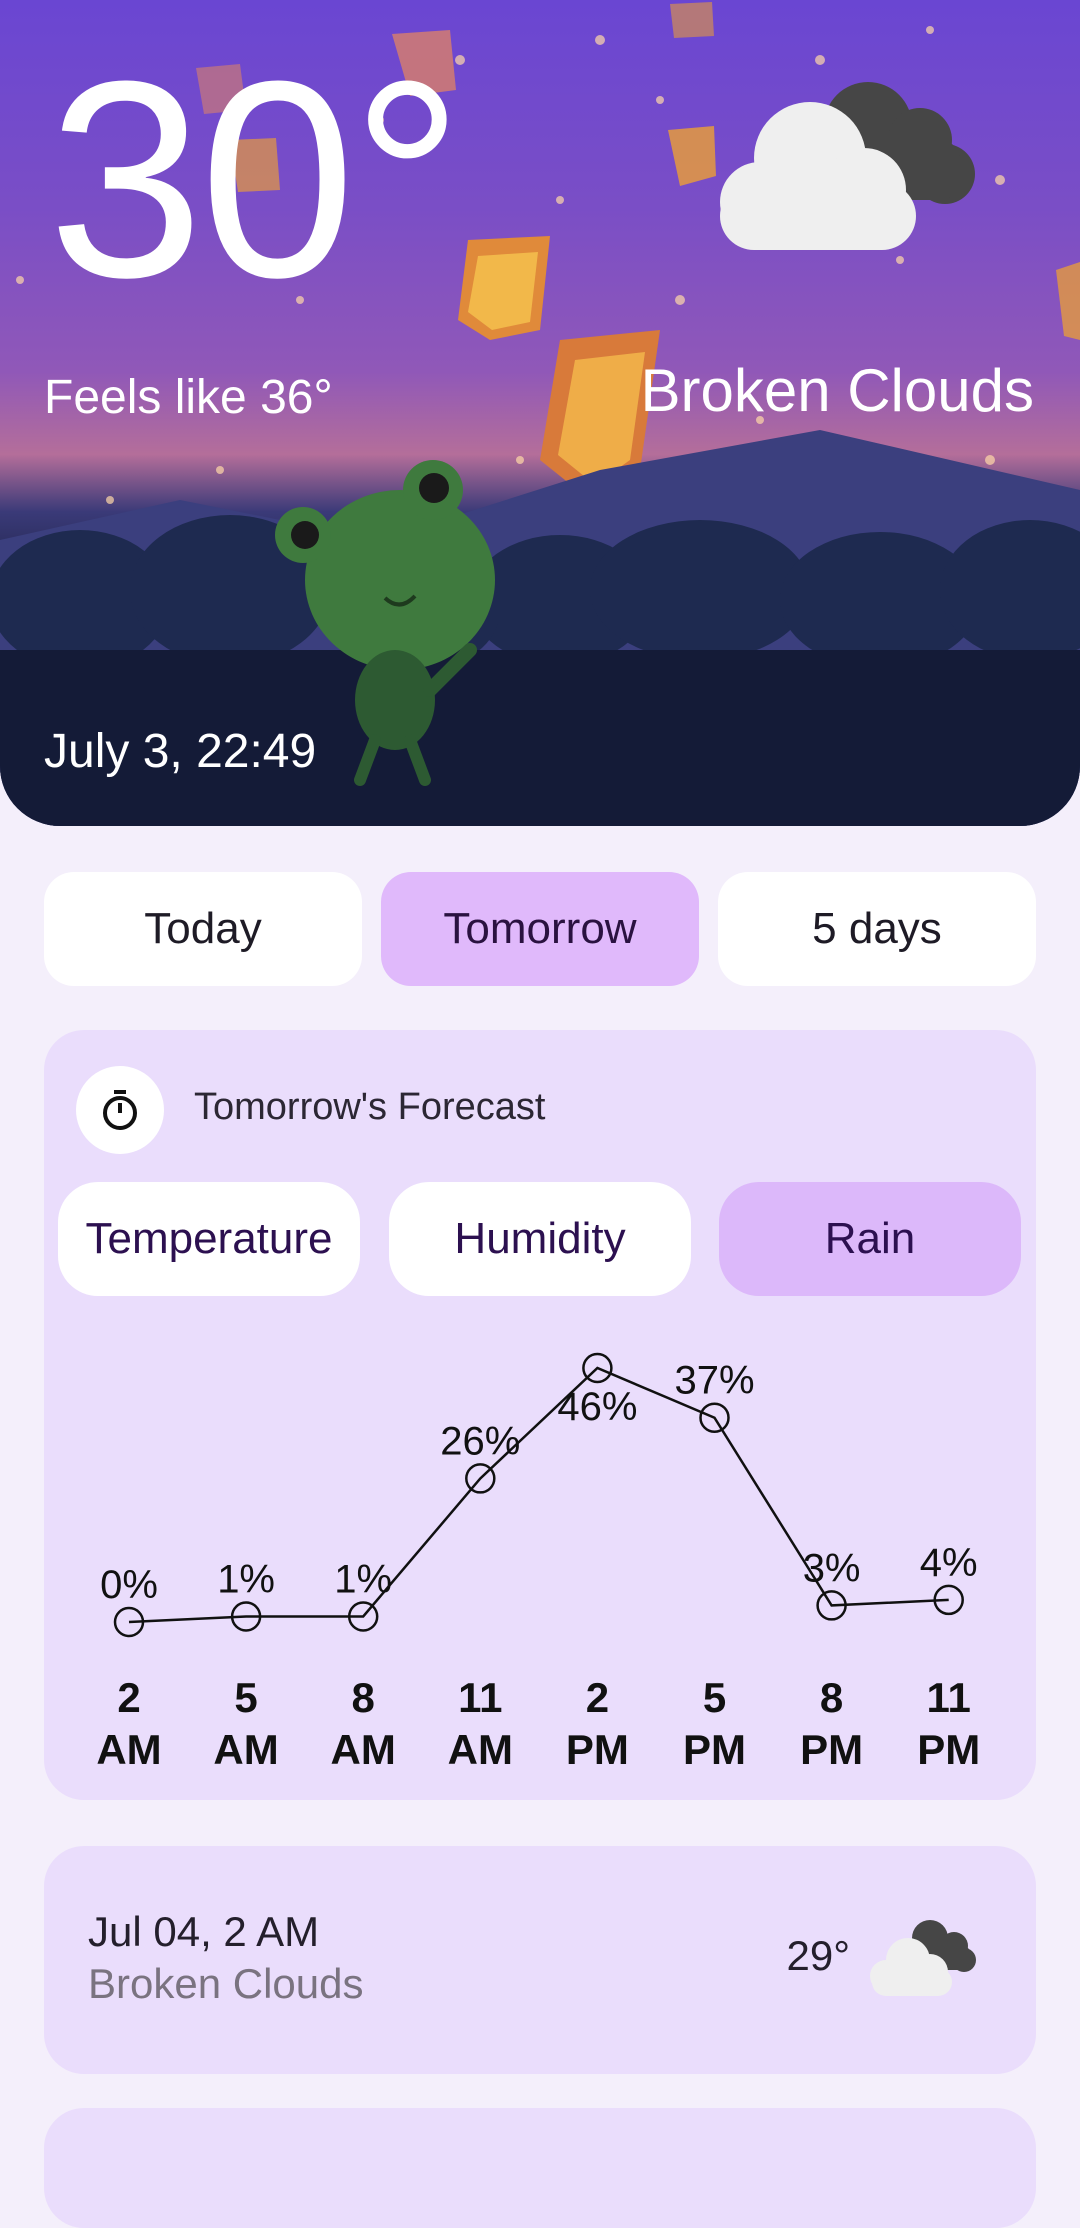 This screenshot has width=1080, height=2228. I want to click on rain-data-label: 4%, so click(949, 1563).